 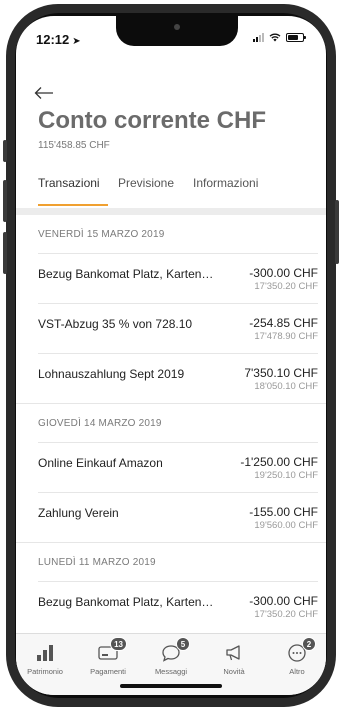 I want to click on back-arrow-icon, so click(x=43, y=93).